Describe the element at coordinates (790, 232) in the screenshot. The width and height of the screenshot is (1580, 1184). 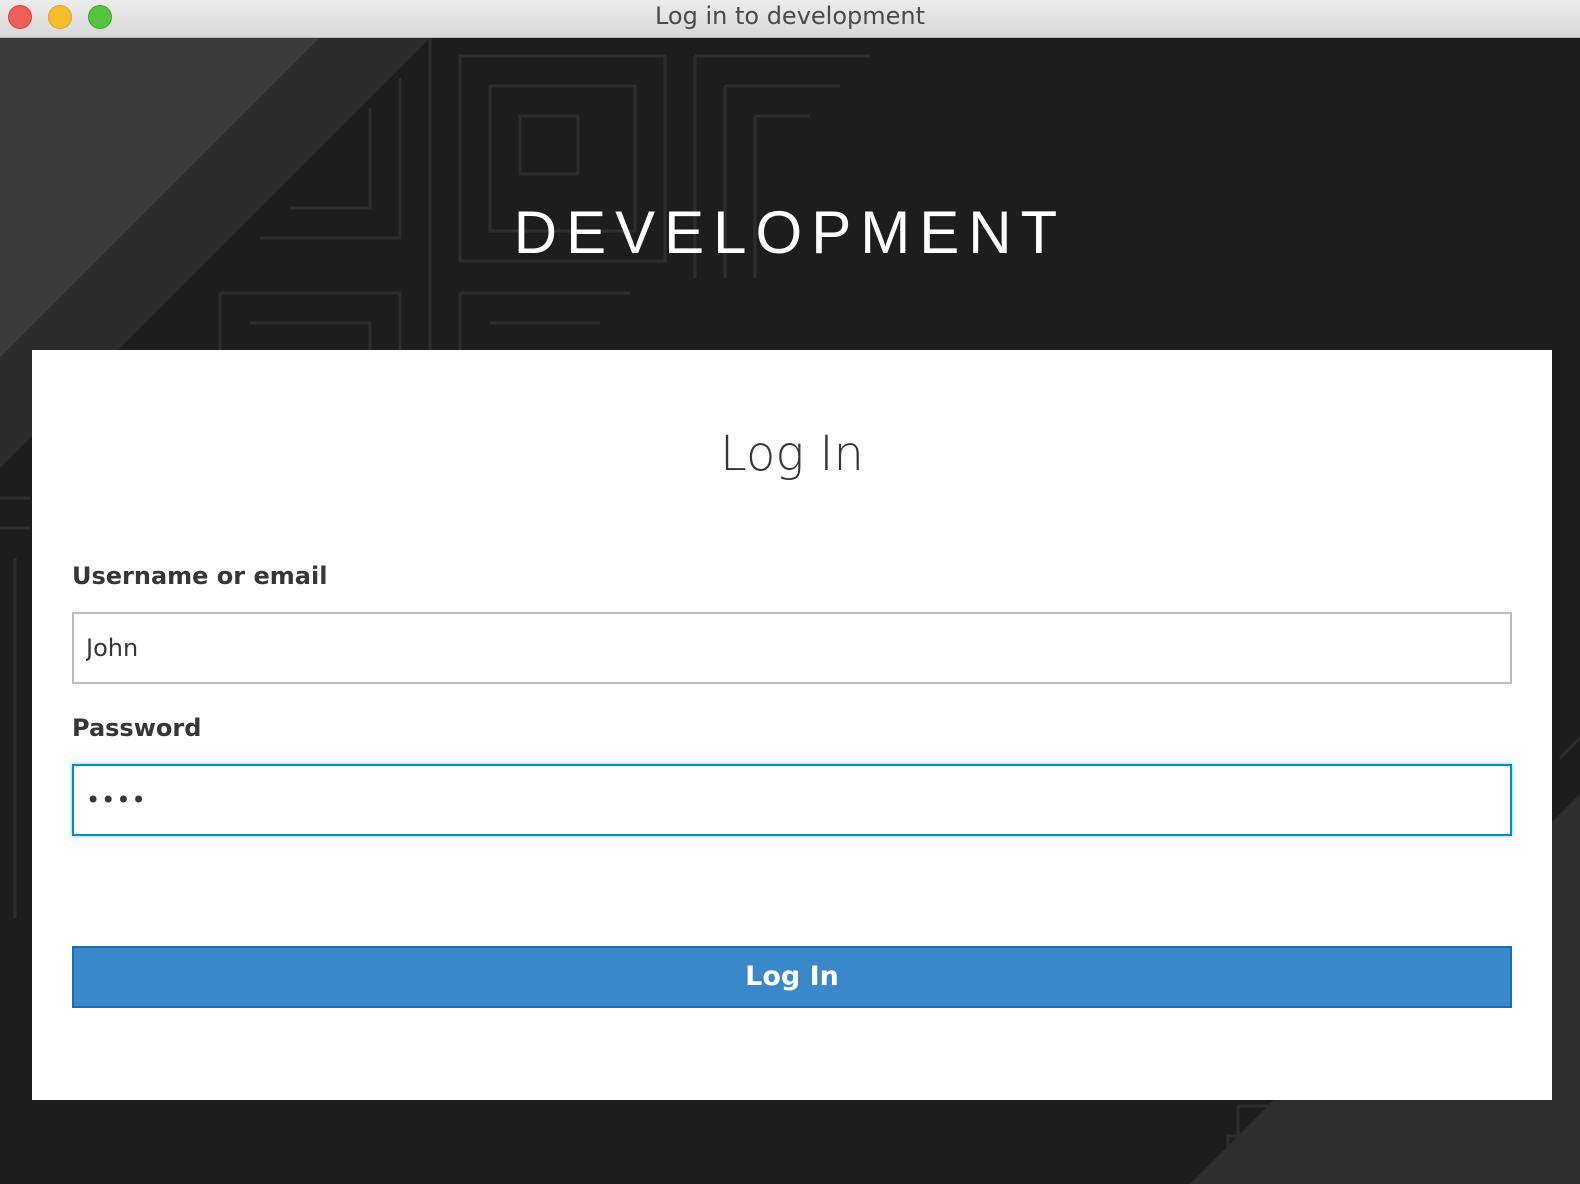
I see `brand-title: DEVELOPMENT` at that location.